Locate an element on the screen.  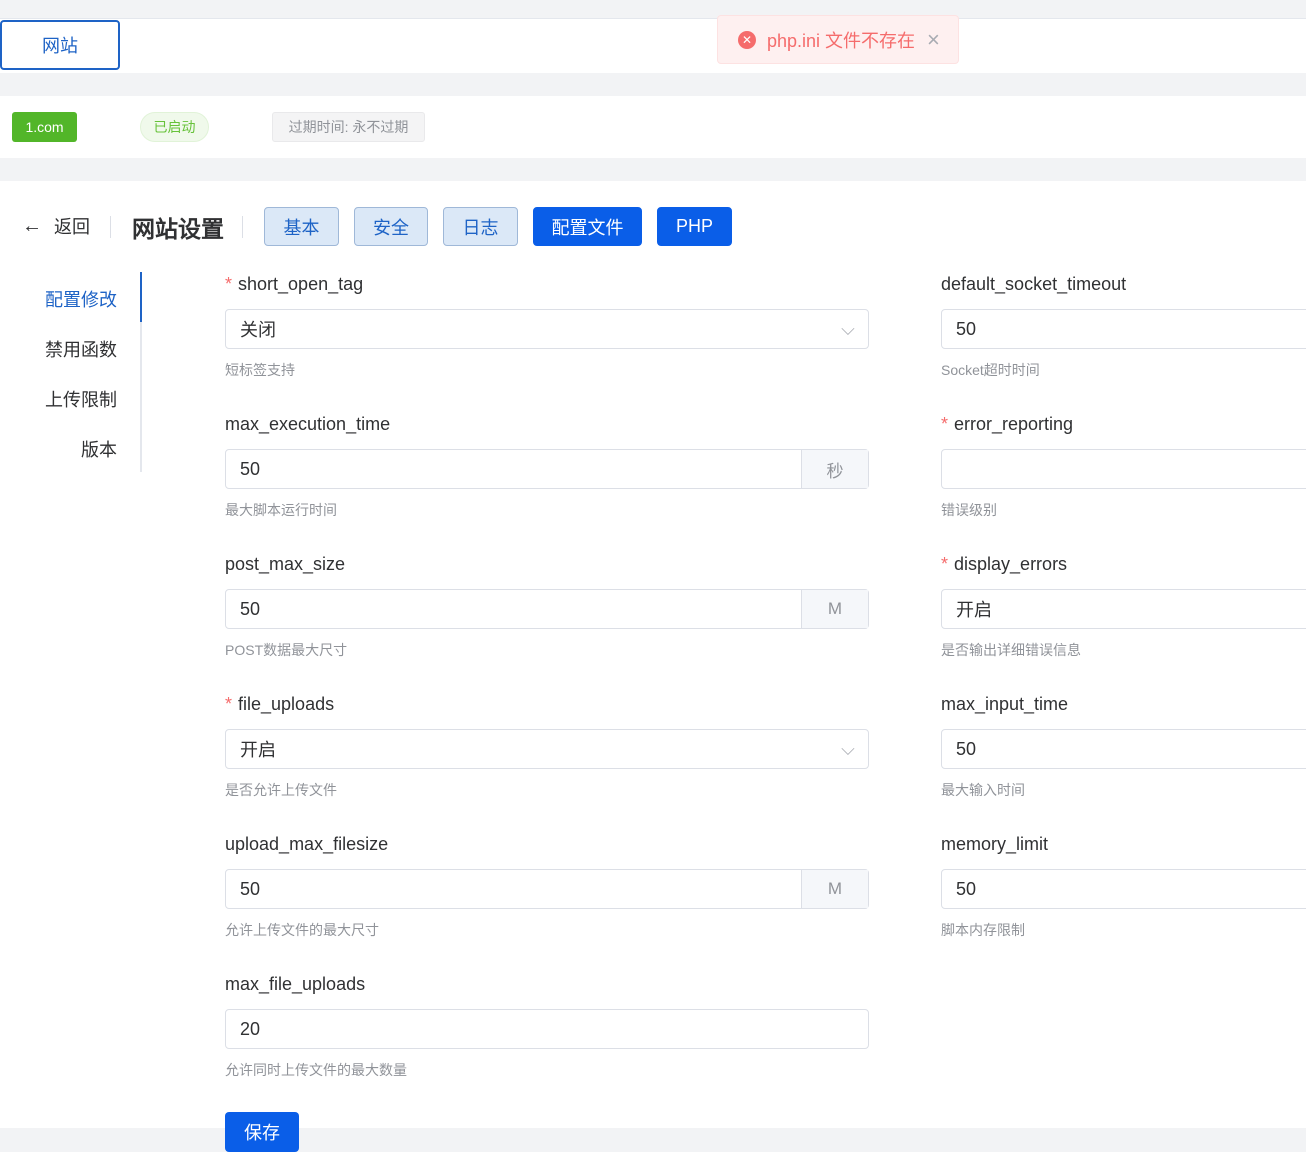
error-circle-icon: ✕ is located at coordinates (747, 39).